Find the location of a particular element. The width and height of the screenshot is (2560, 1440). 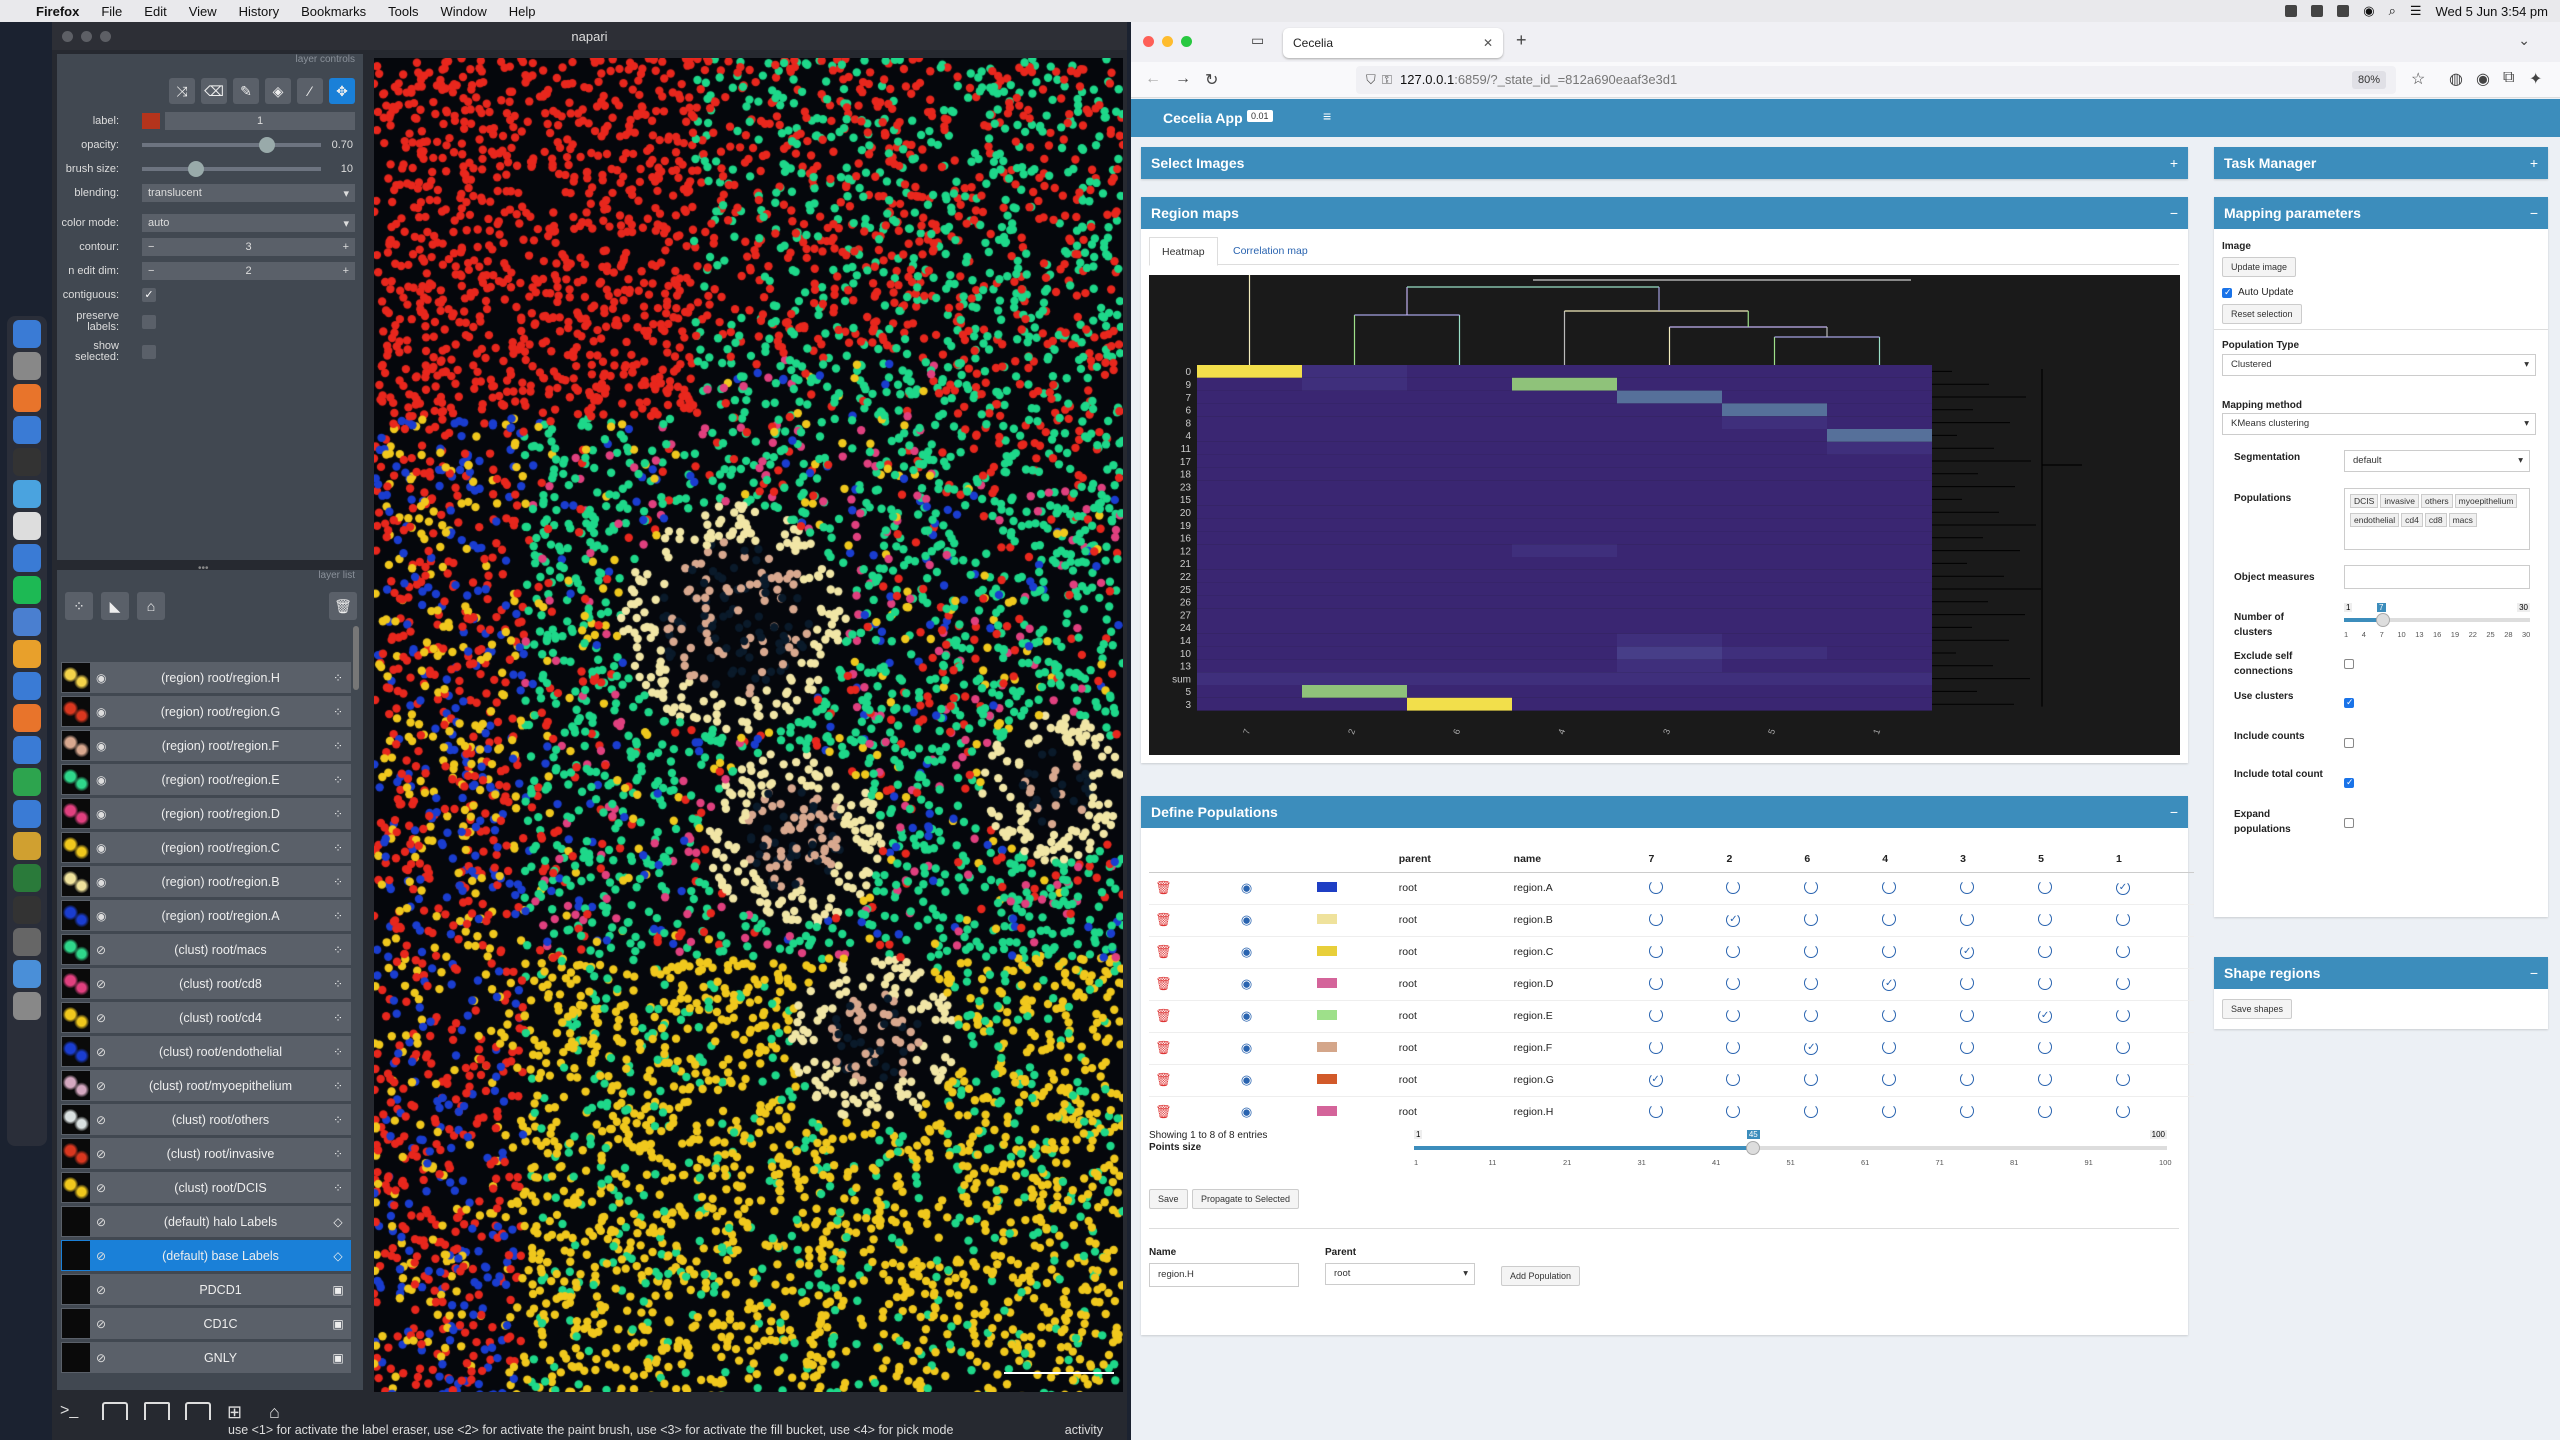

table-row: 🗑 ◉ root region.D ✓ is located at coordinates (1671, 983).